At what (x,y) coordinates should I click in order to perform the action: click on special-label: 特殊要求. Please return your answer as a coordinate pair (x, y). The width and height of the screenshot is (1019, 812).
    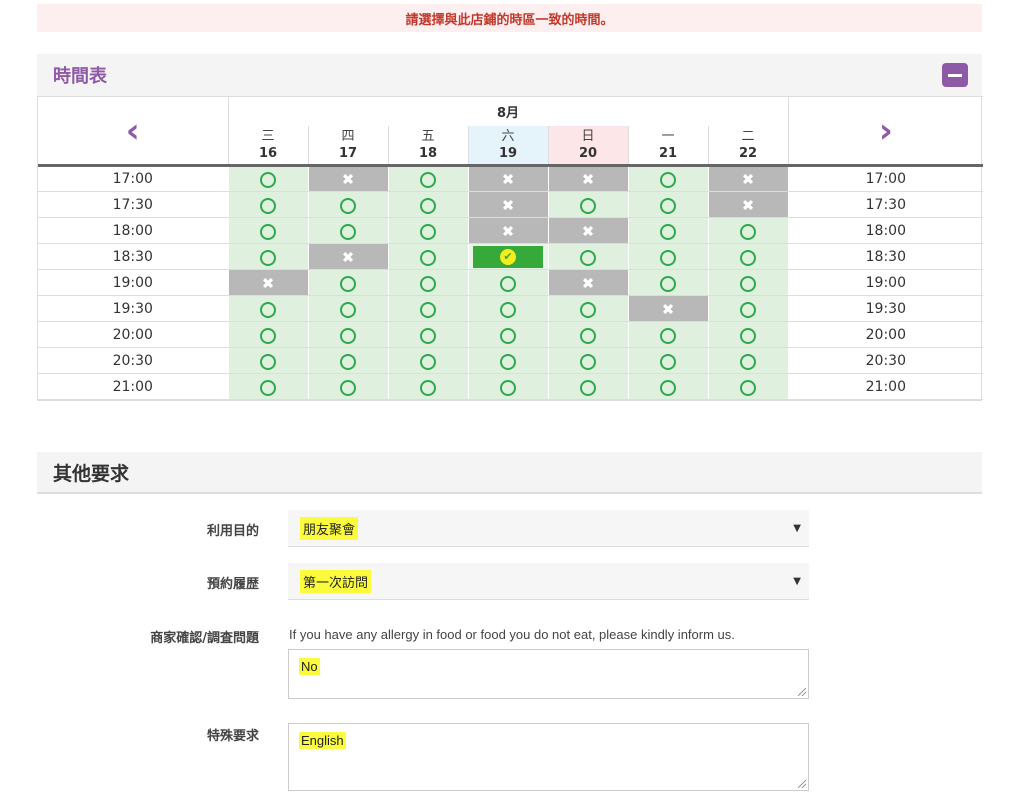
    Looking at the image, I should click on (232, 736).